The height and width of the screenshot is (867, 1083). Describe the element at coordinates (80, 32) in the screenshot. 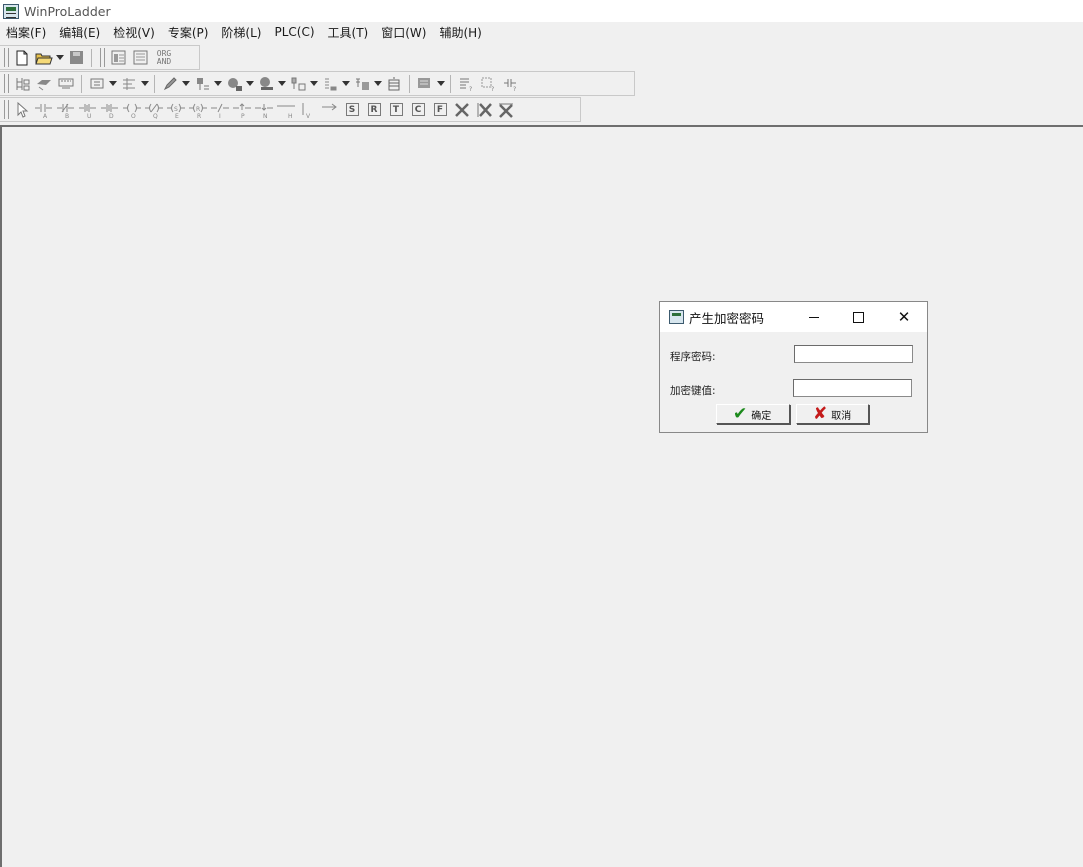

I see `menu-edit: 编辑(E)` at that location.